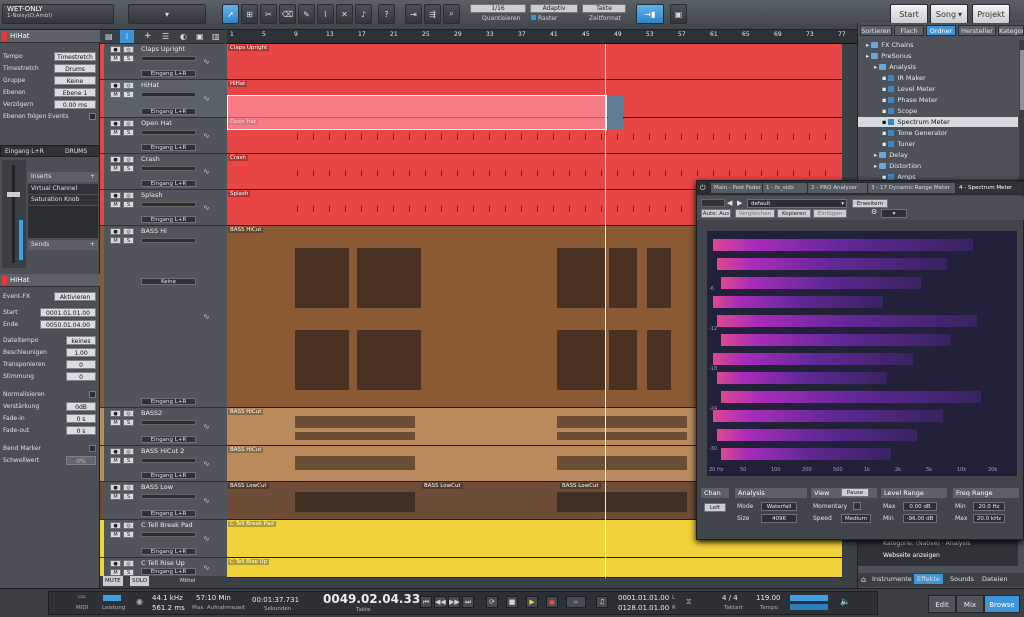 The image size is (1024, 617). Describe the element at coordinates (183, 36) in the screenshot. I see `color-icon: ◐` at that location.